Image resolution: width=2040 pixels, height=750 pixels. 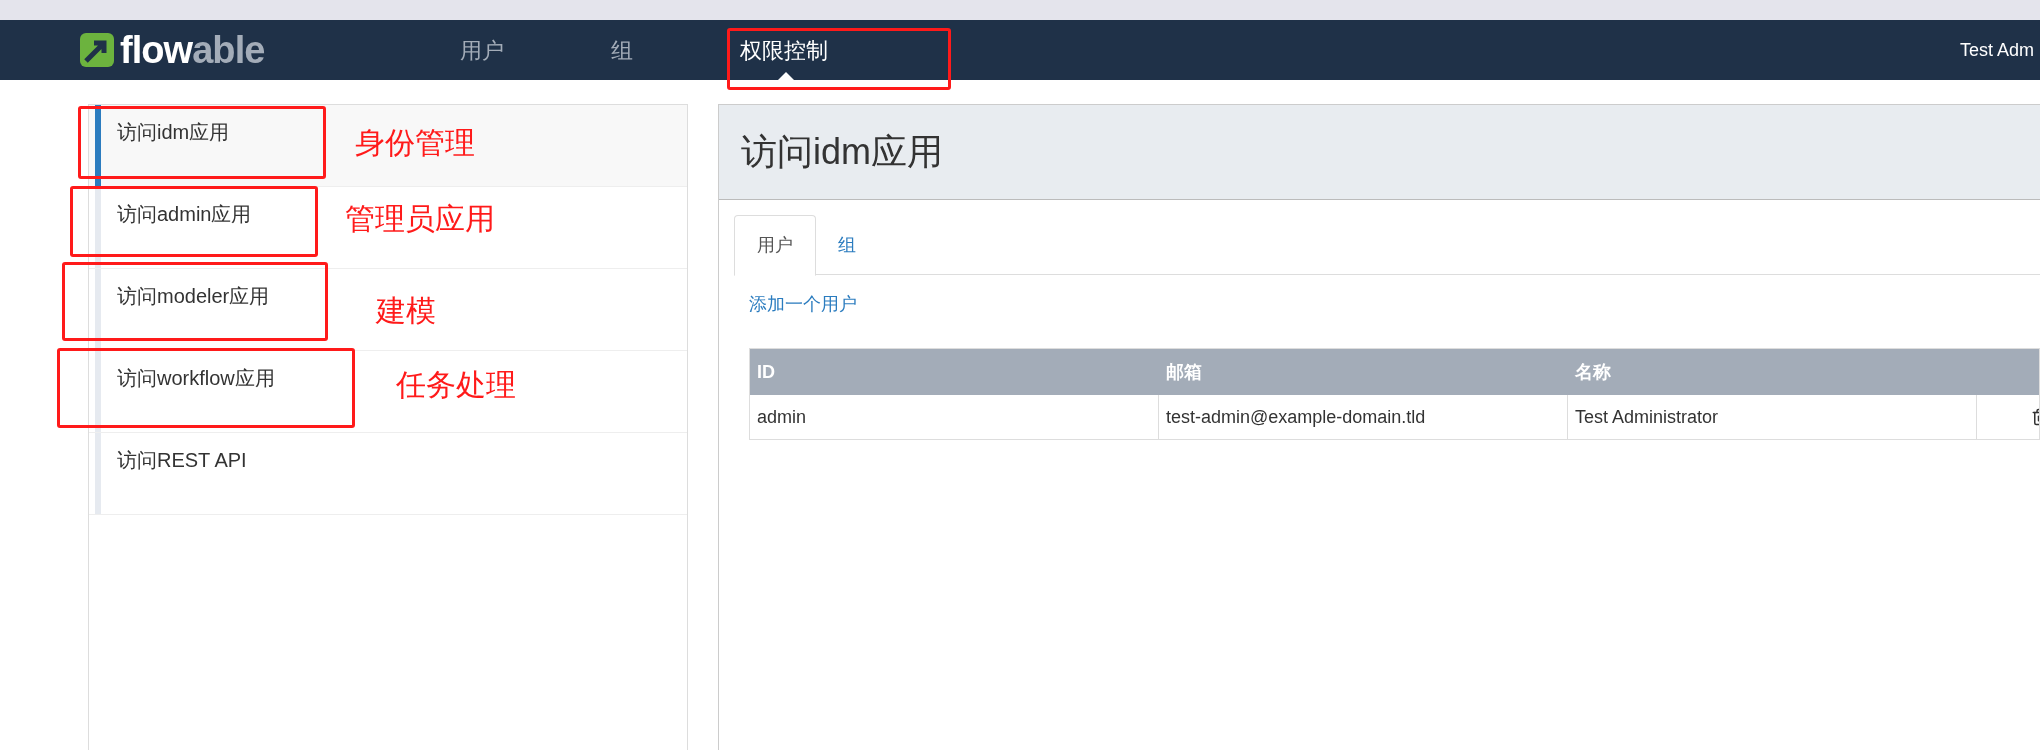 What do you see at coordinates (842, 152) in the screenshot?
I see `panel-title: 访问idm应用` at bounding box center [842, 152].